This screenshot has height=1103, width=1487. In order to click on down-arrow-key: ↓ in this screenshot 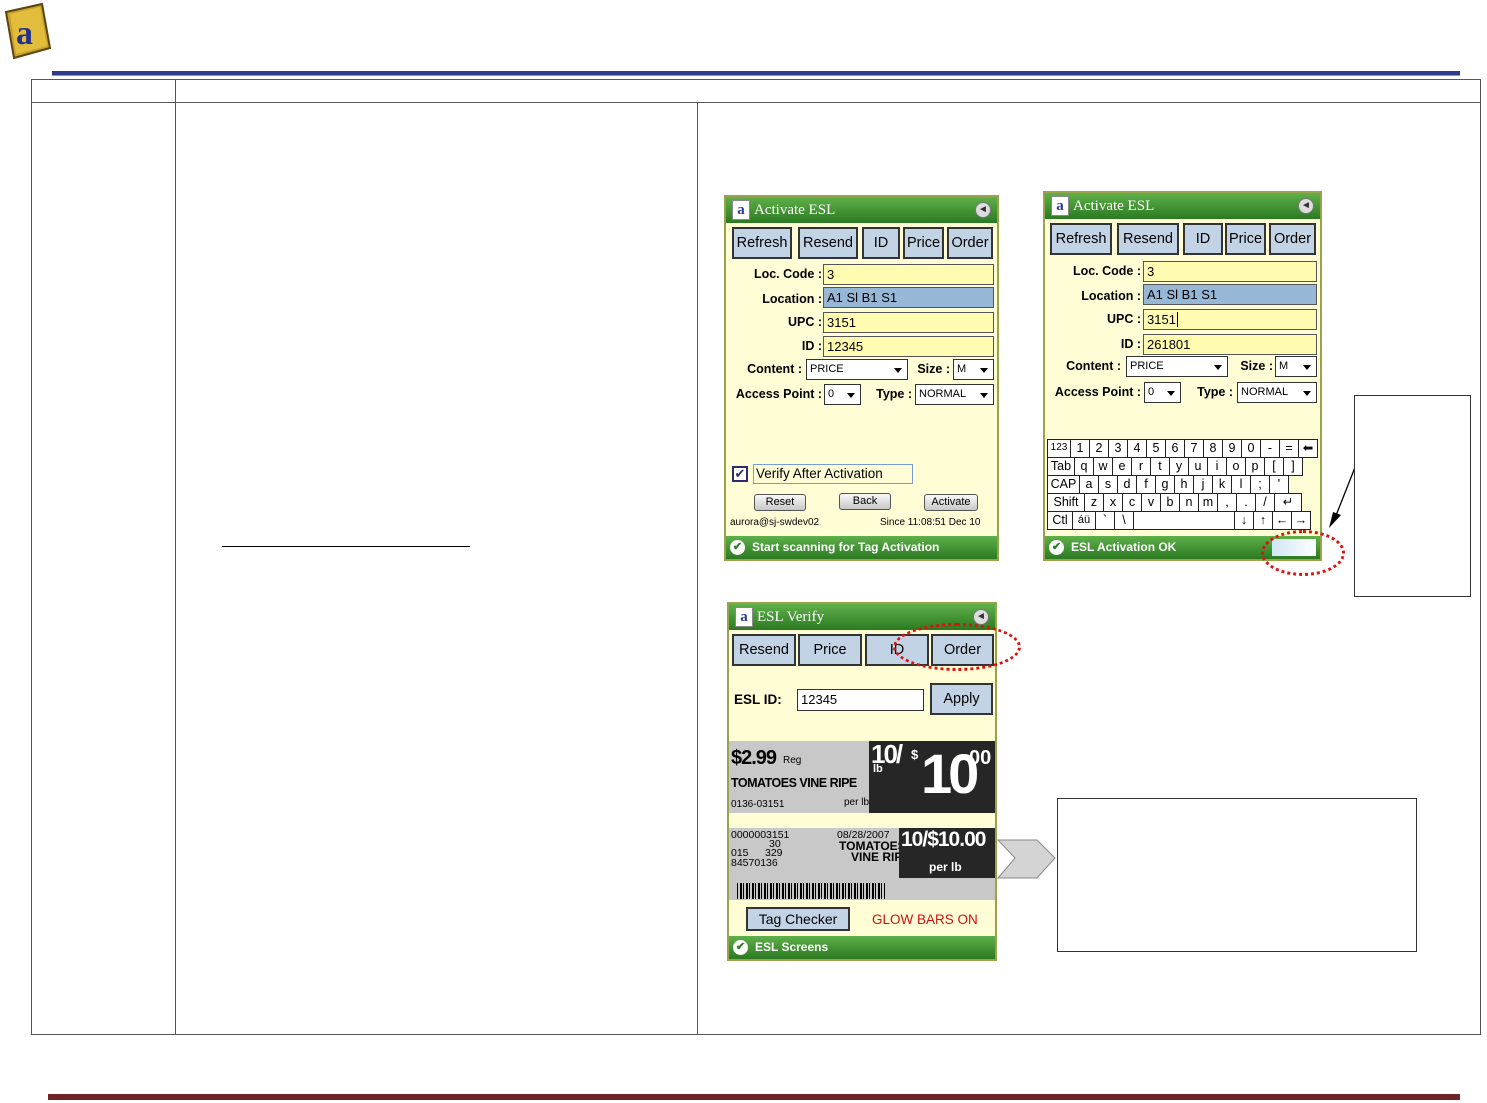, I will do `click(1244, 520)`.